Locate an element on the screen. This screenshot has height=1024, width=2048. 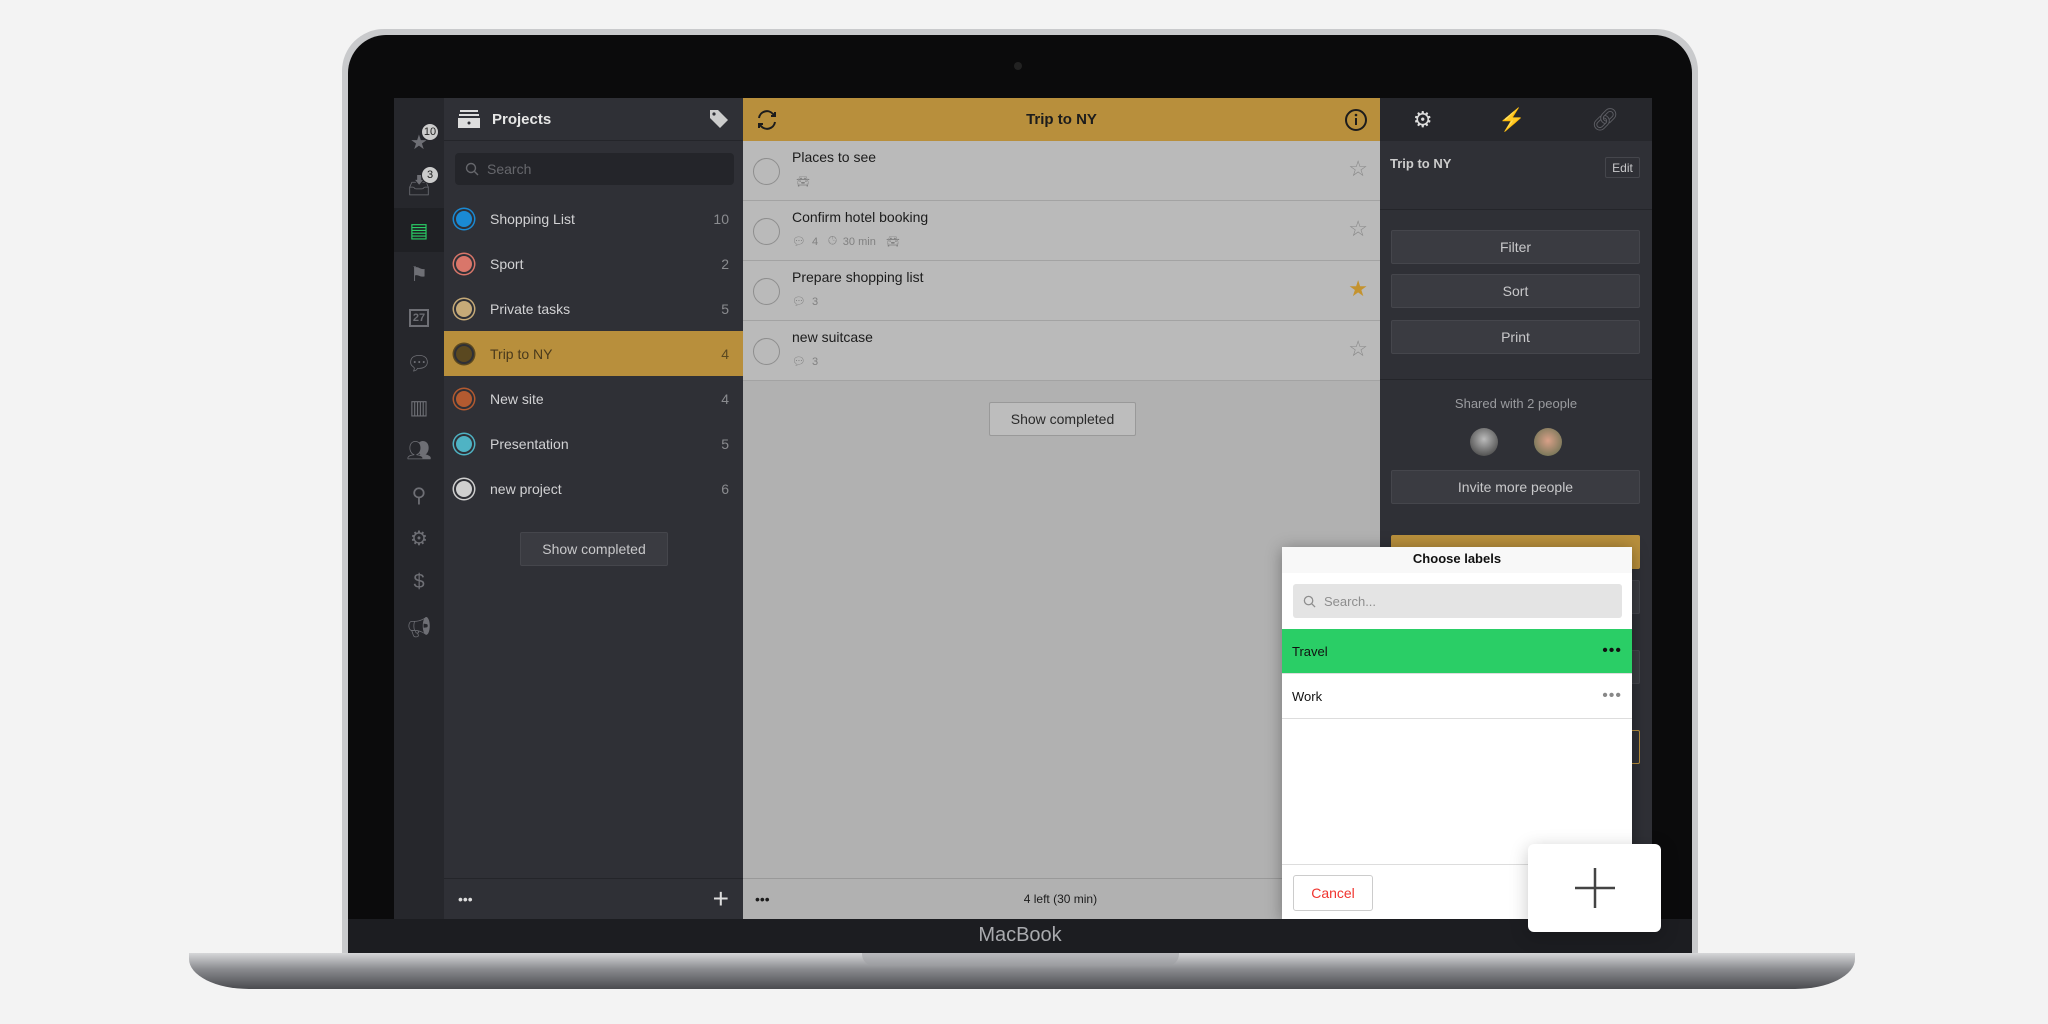
sidebar-gear-button: ⚙ is located at coordinates (419, 538).